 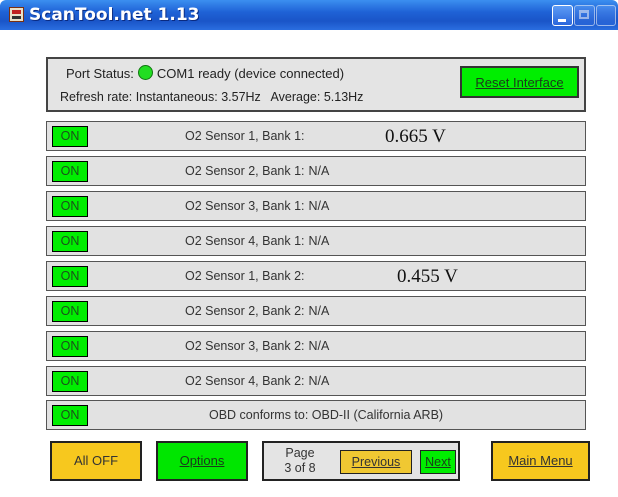 What do you see at coordinates (540, 461) in the screenshot?
I see `main-menu-button: Main Menu` at bounding box center [540, 461].